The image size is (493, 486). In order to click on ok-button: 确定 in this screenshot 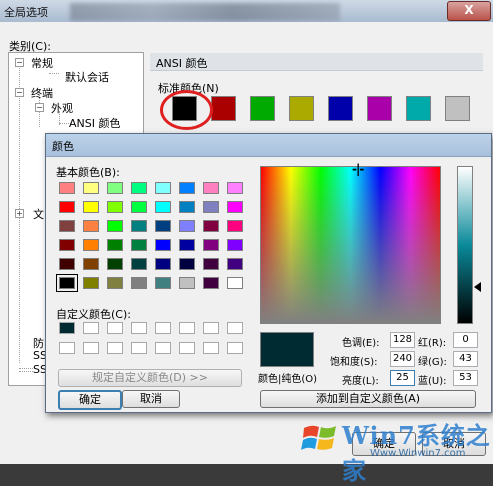, I will do `click(90, 400)`.